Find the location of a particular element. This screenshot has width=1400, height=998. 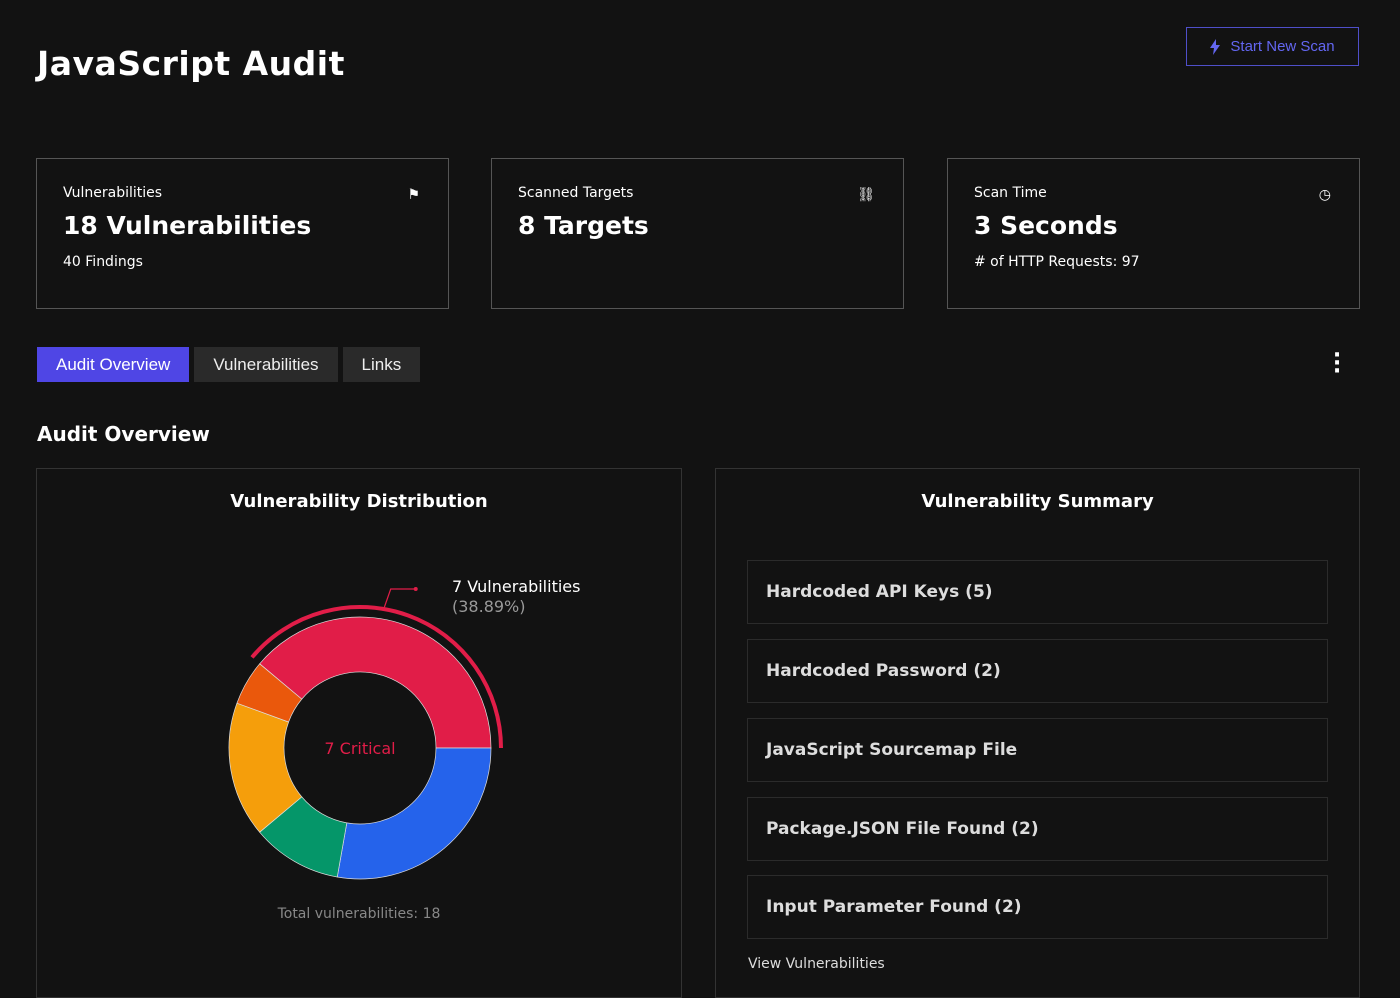

summary-title: Vulnerability Summary is located at coordinates (1037, 501).